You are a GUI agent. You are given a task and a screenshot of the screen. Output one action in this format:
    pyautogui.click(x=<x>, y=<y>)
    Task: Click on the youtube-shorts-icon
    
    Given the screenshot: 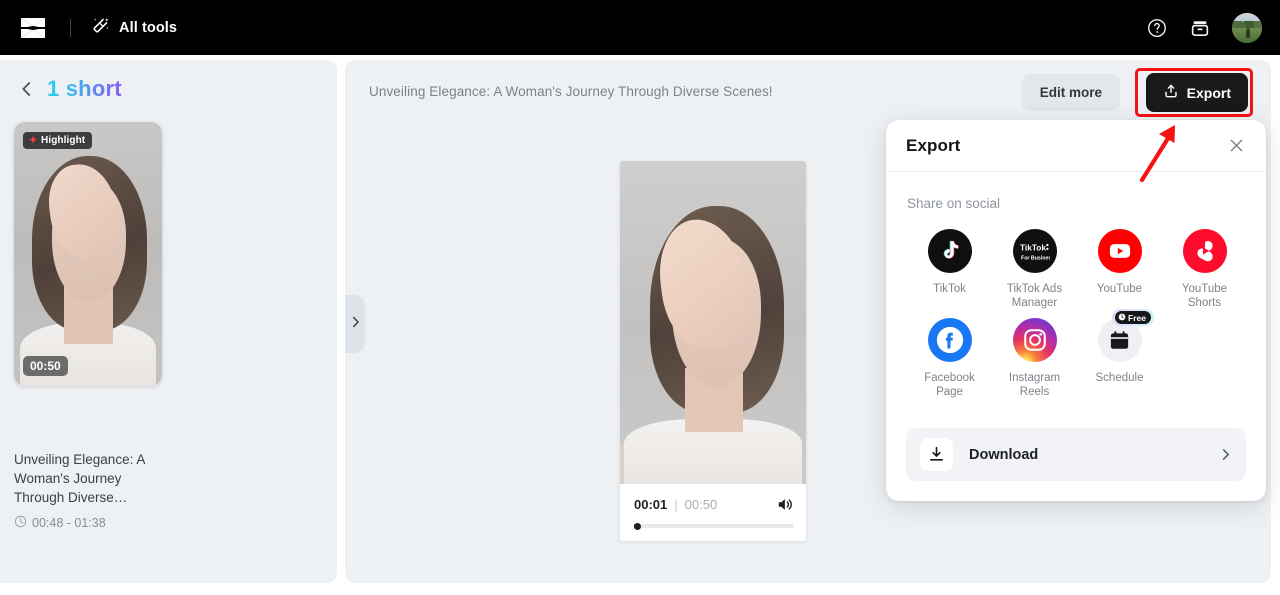 What is the action you would take?
    pyautogui.click(x=1204, y=251)
    